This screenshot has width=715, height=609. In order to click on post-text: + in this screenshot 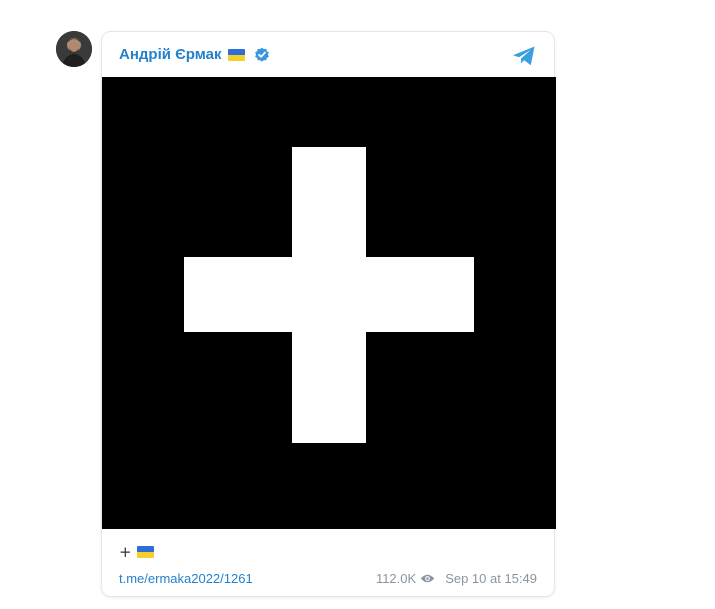, I will do `click(136, 552)`.